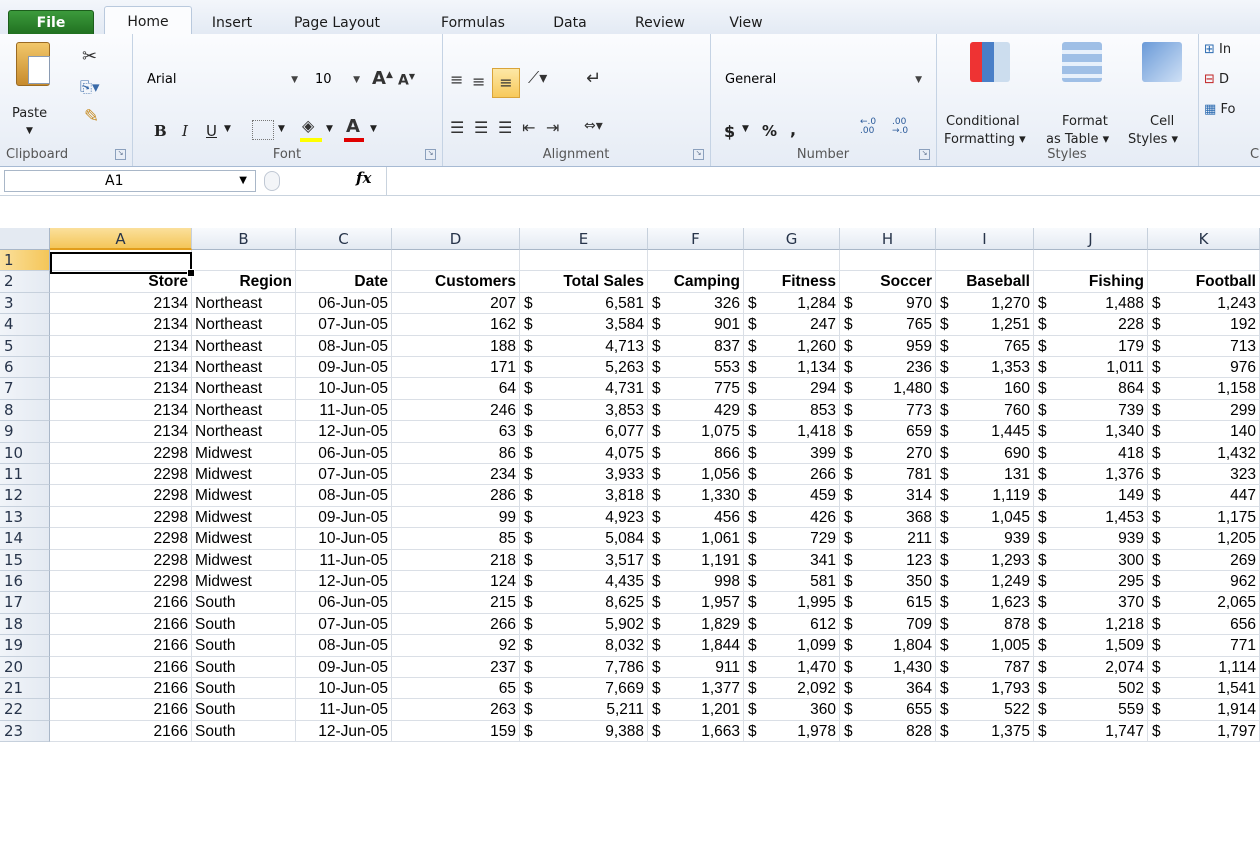  I want to click on cell-d4: 162, so click(456, 325).